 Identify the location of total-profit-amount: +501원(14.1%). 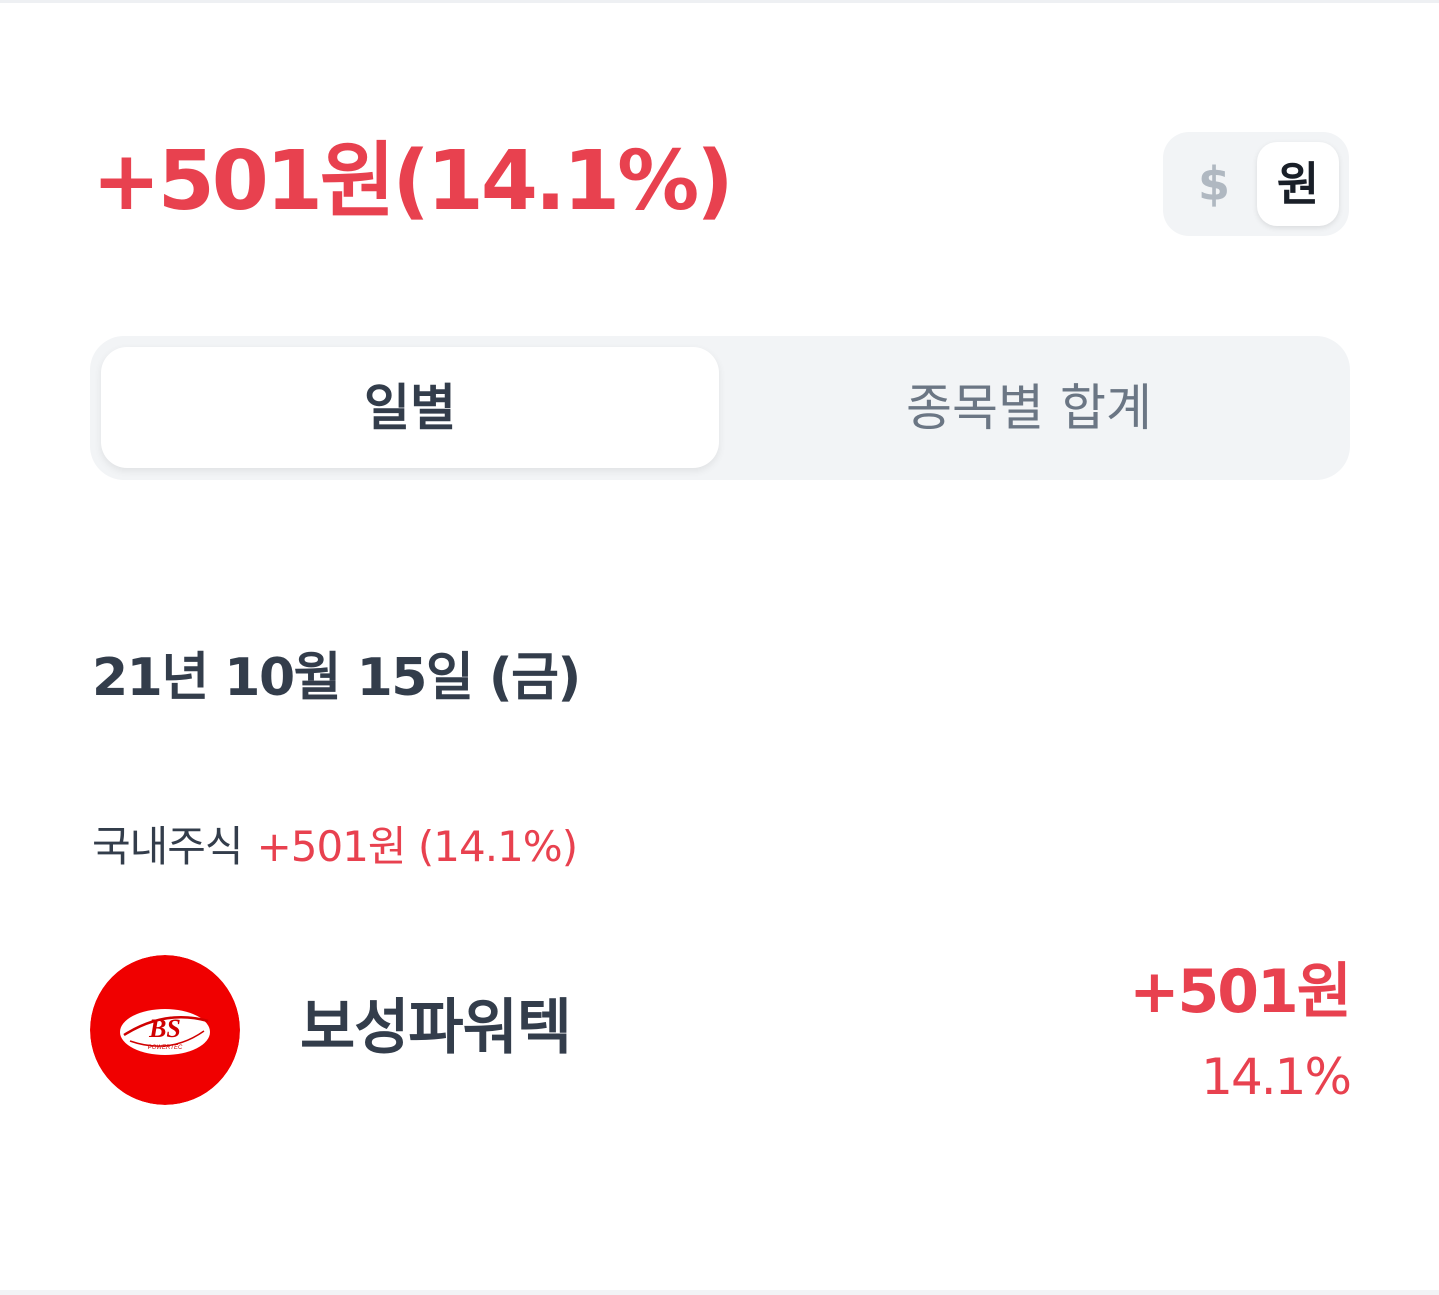
(413, 181).